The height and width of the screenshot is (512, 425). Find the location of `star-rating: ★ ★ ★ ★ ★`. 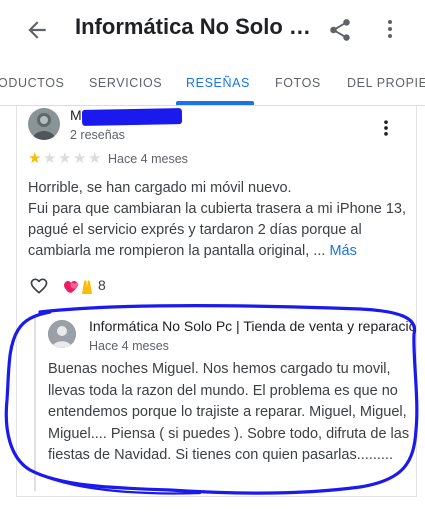

star-rating: ★ ★ ★ ★ ★ is located at coordinates (65, 159).